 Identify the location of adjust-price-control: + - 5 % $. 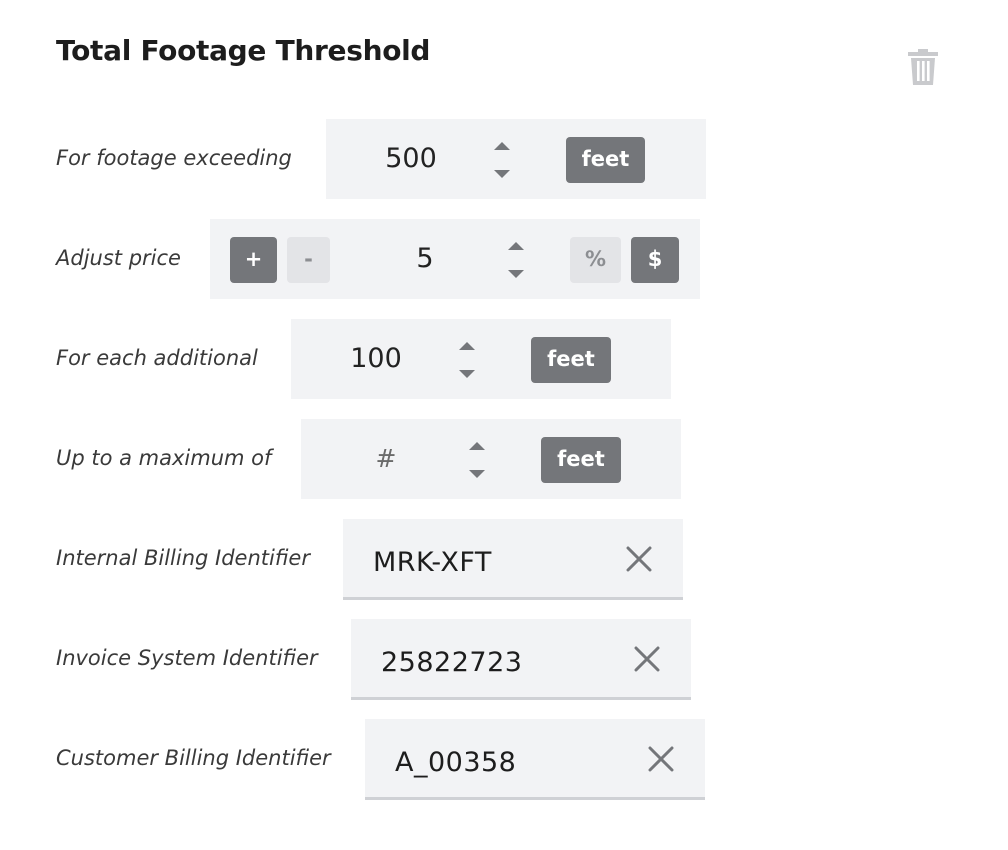
(455, 259).